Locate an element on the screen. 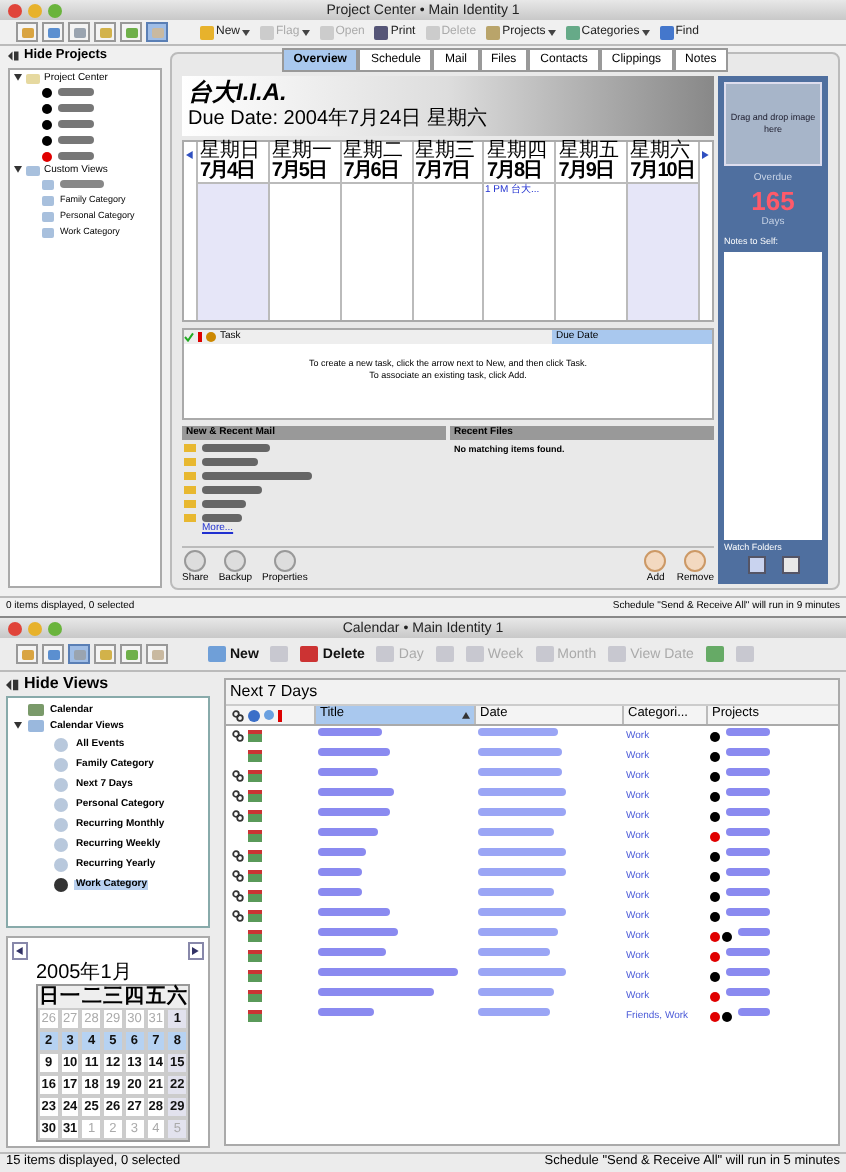  notes-field is located at coordinates (773, 395).